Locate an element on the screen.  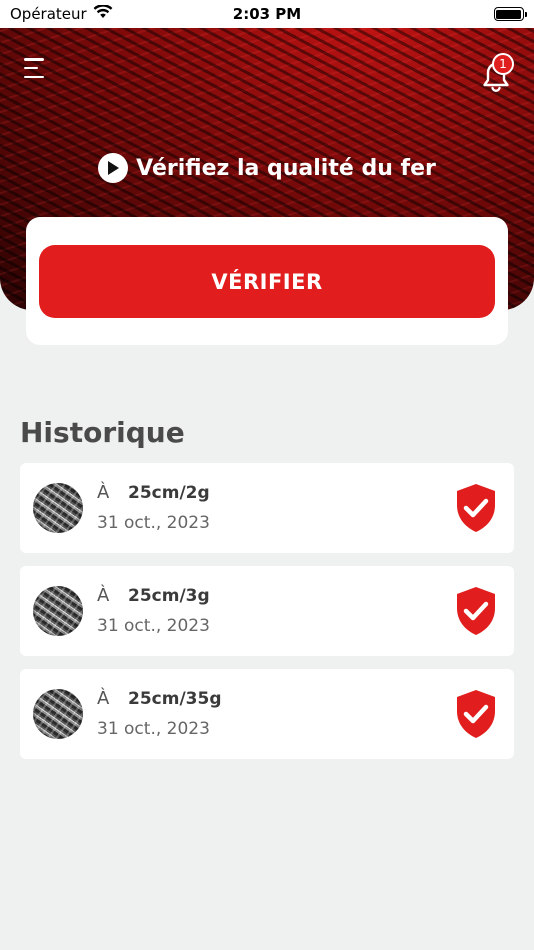
item-value: 25cm/3g is located at coordinates (169, 596).